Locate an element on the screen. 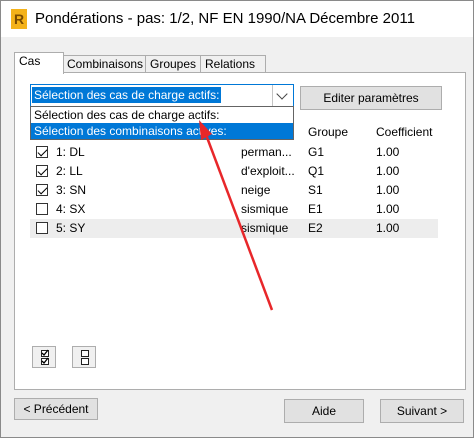 The width and height of the screenshot is (474, 438). dropdown-option-combinations: Sélection des combinaisons actives: is located at coordinates (162, 131).